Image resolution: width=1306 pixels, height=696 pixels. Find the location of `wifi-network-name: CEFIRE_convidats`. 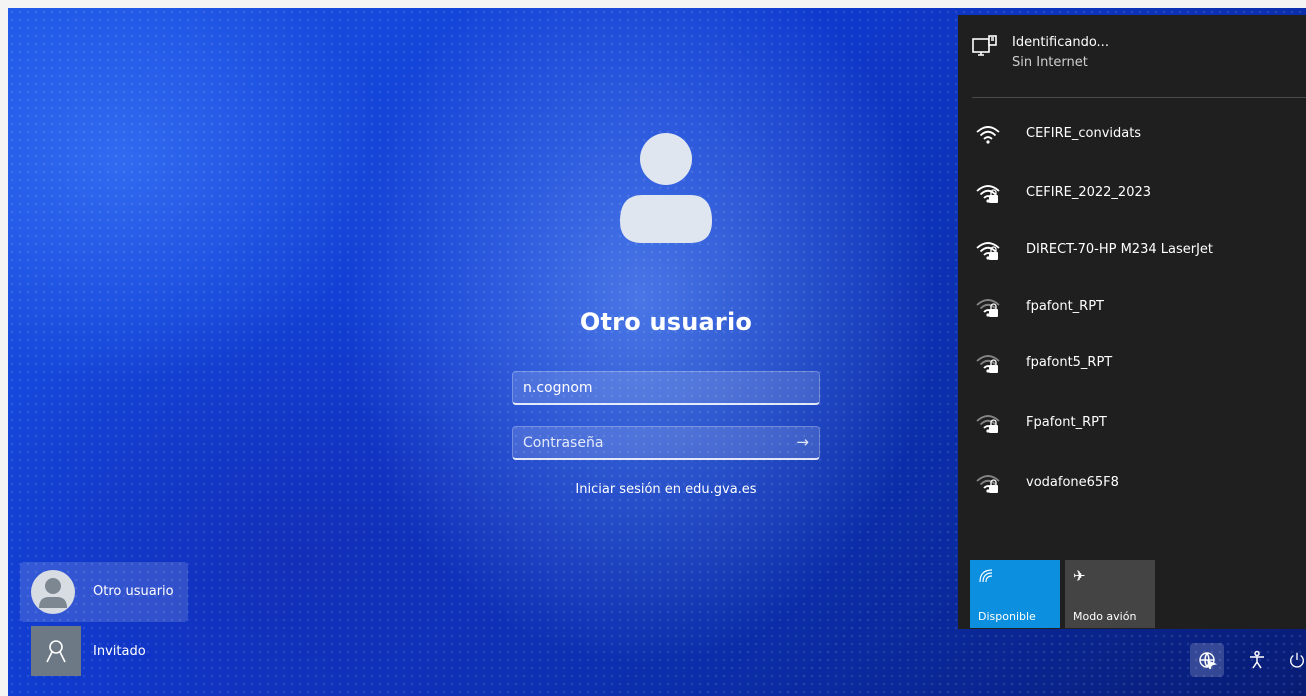

wifi-network-name: CEFIRE_convidats is located at coordinates (1084, 133).